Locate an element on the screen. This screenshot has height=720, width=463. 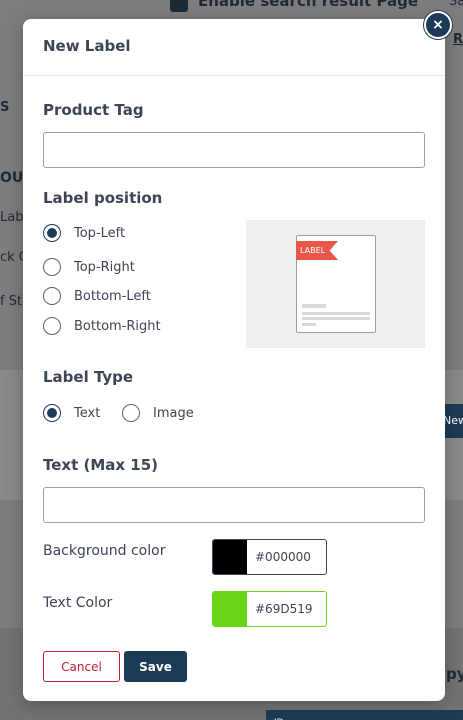
position-option-label: Top-Right is located at coordinates (104, 267).